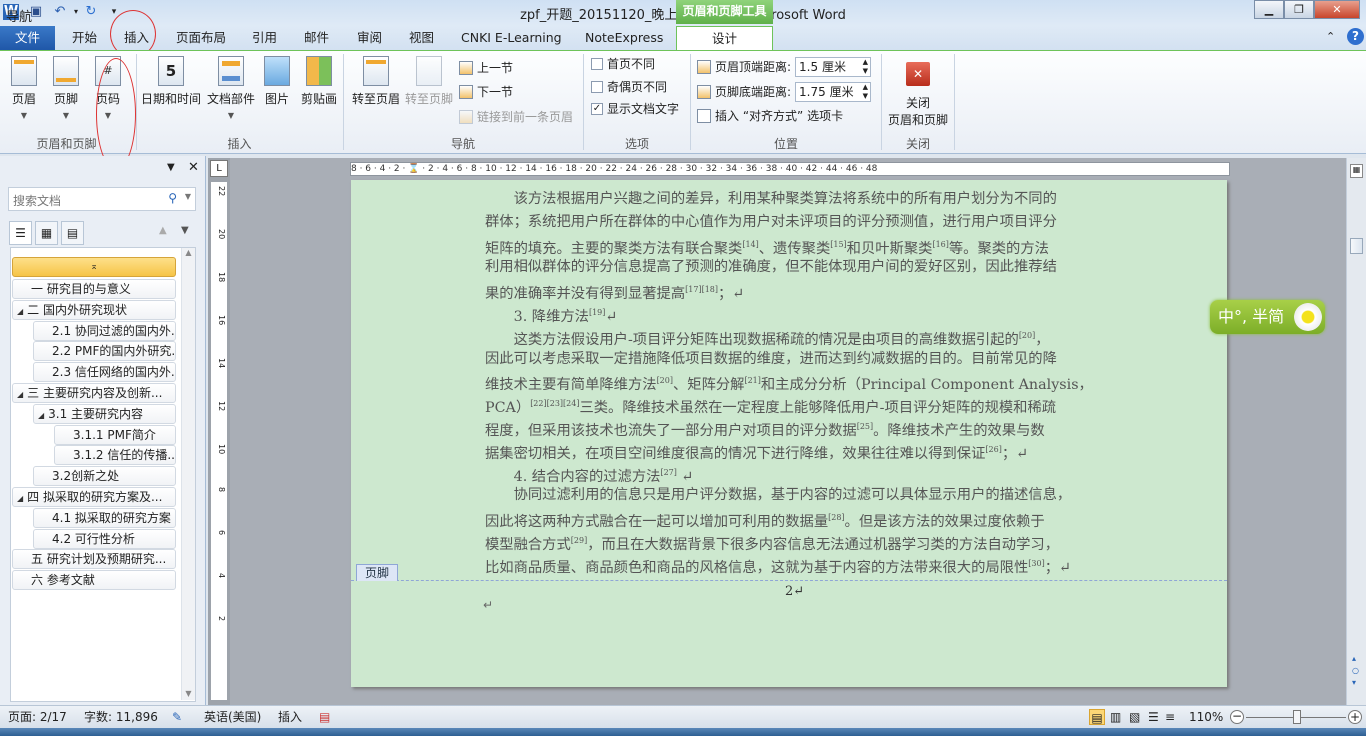 The image size is (1366, 736). Describe the element at coordinates (1251, 316) in the screenshot. I see `ime-text: 中°, 半简` at that location.